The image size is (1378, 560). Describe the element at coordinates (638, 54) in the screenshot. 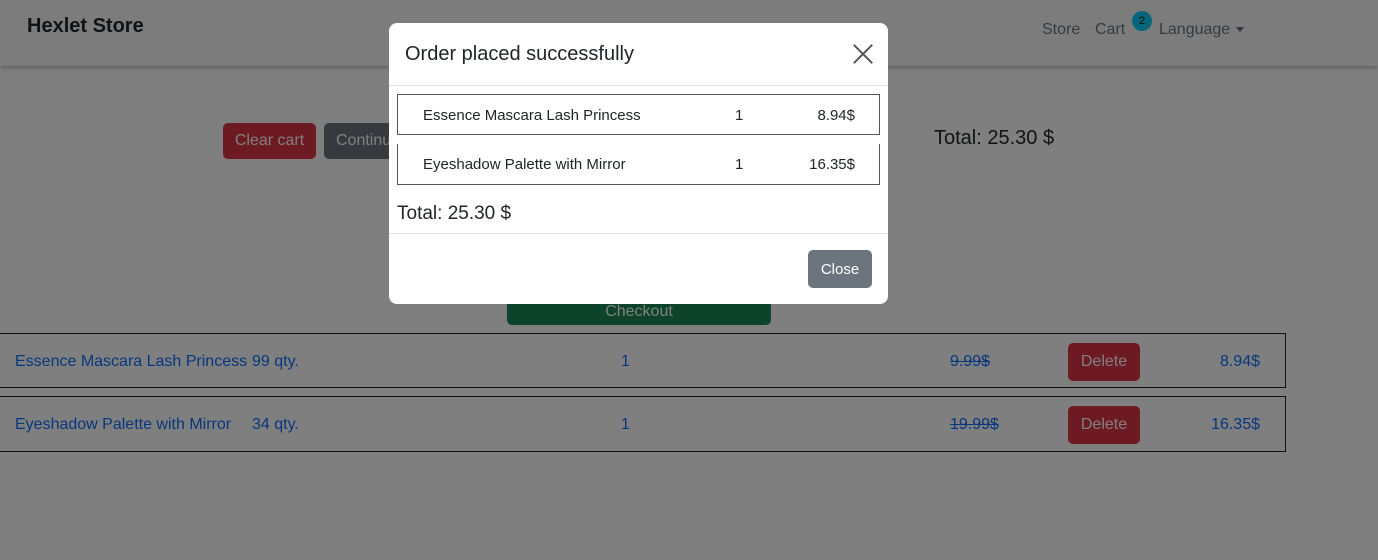

I see `modal-header: Order placed successfully` at that location.